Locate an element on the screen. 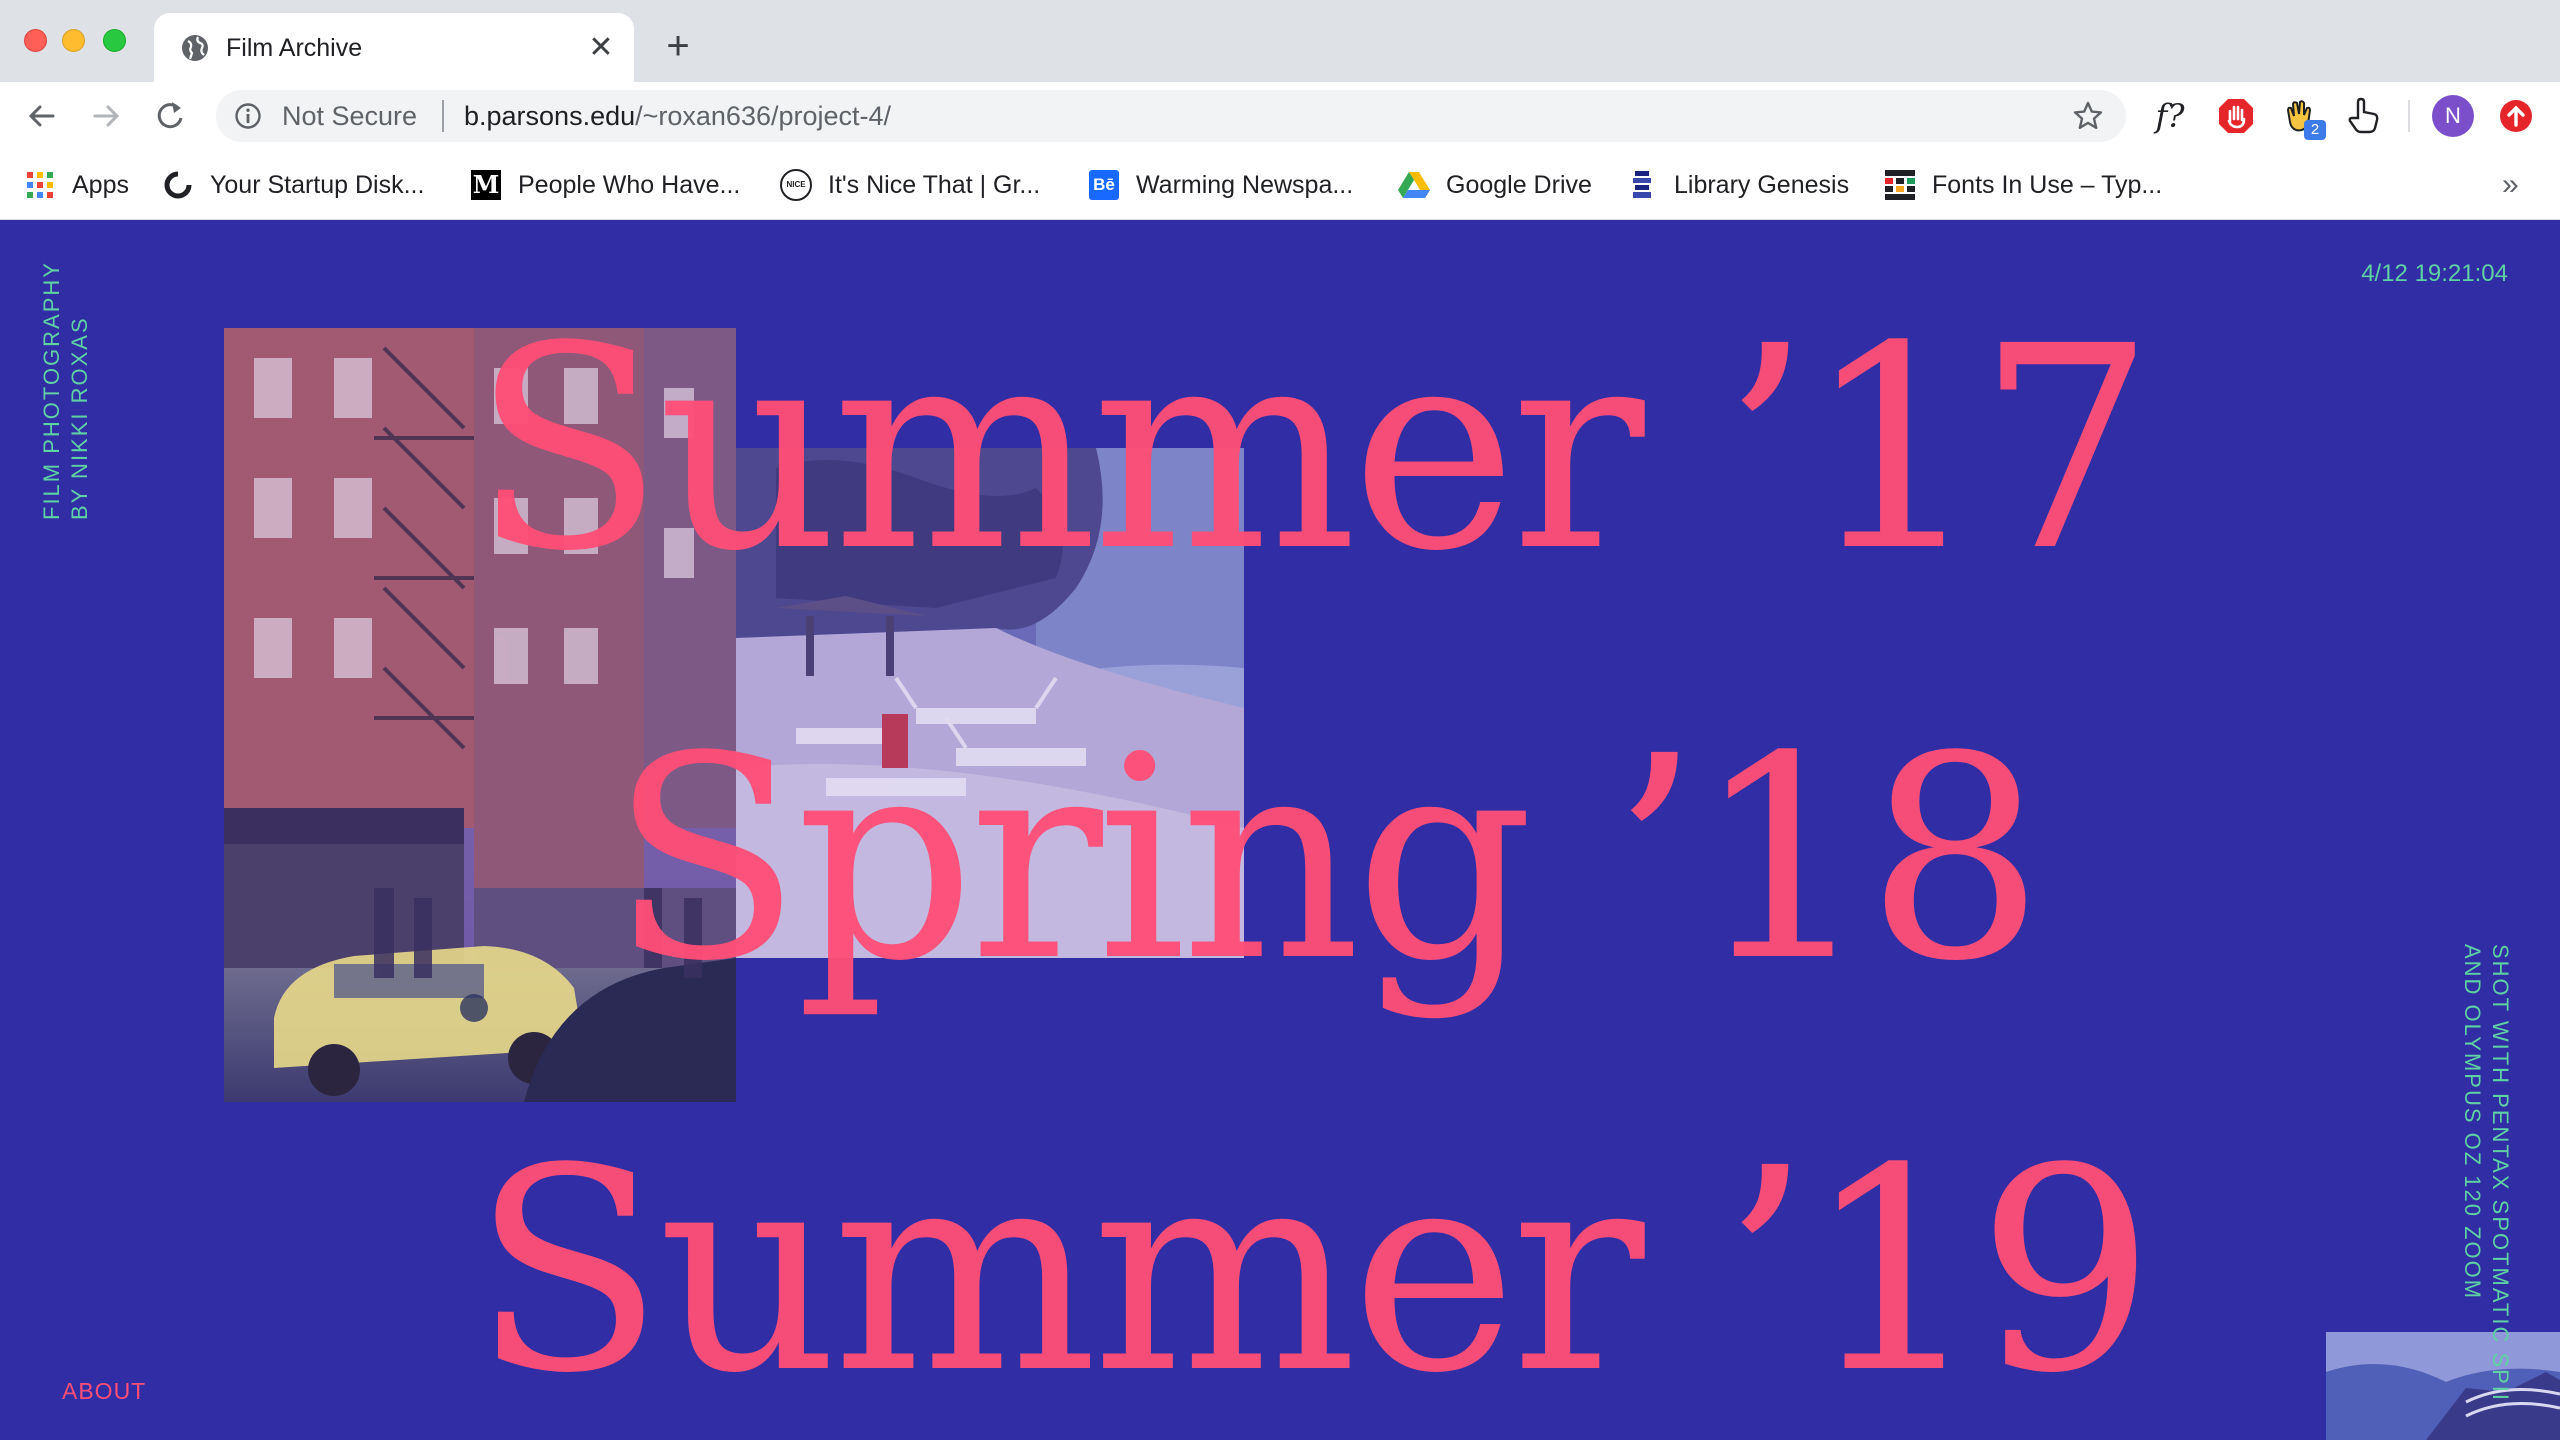 The image size is (2560, 1440). minimize-window-button is located at coordinates (73, 40).